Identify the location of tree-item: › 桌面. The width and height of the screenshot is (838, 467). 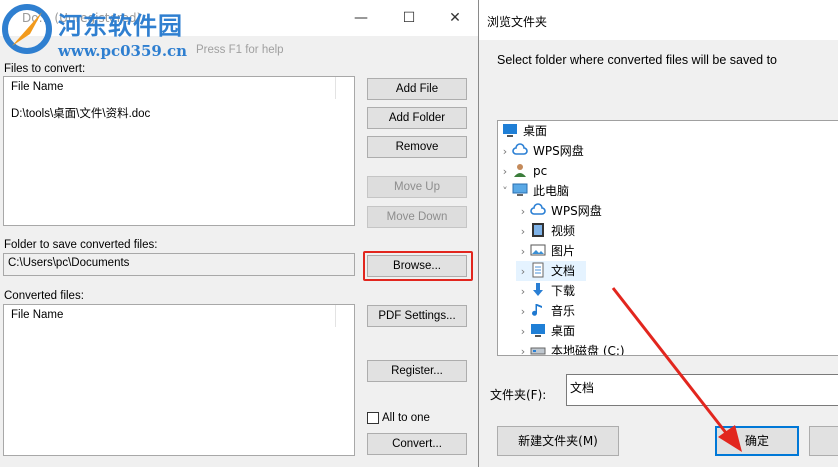
(676, 331).